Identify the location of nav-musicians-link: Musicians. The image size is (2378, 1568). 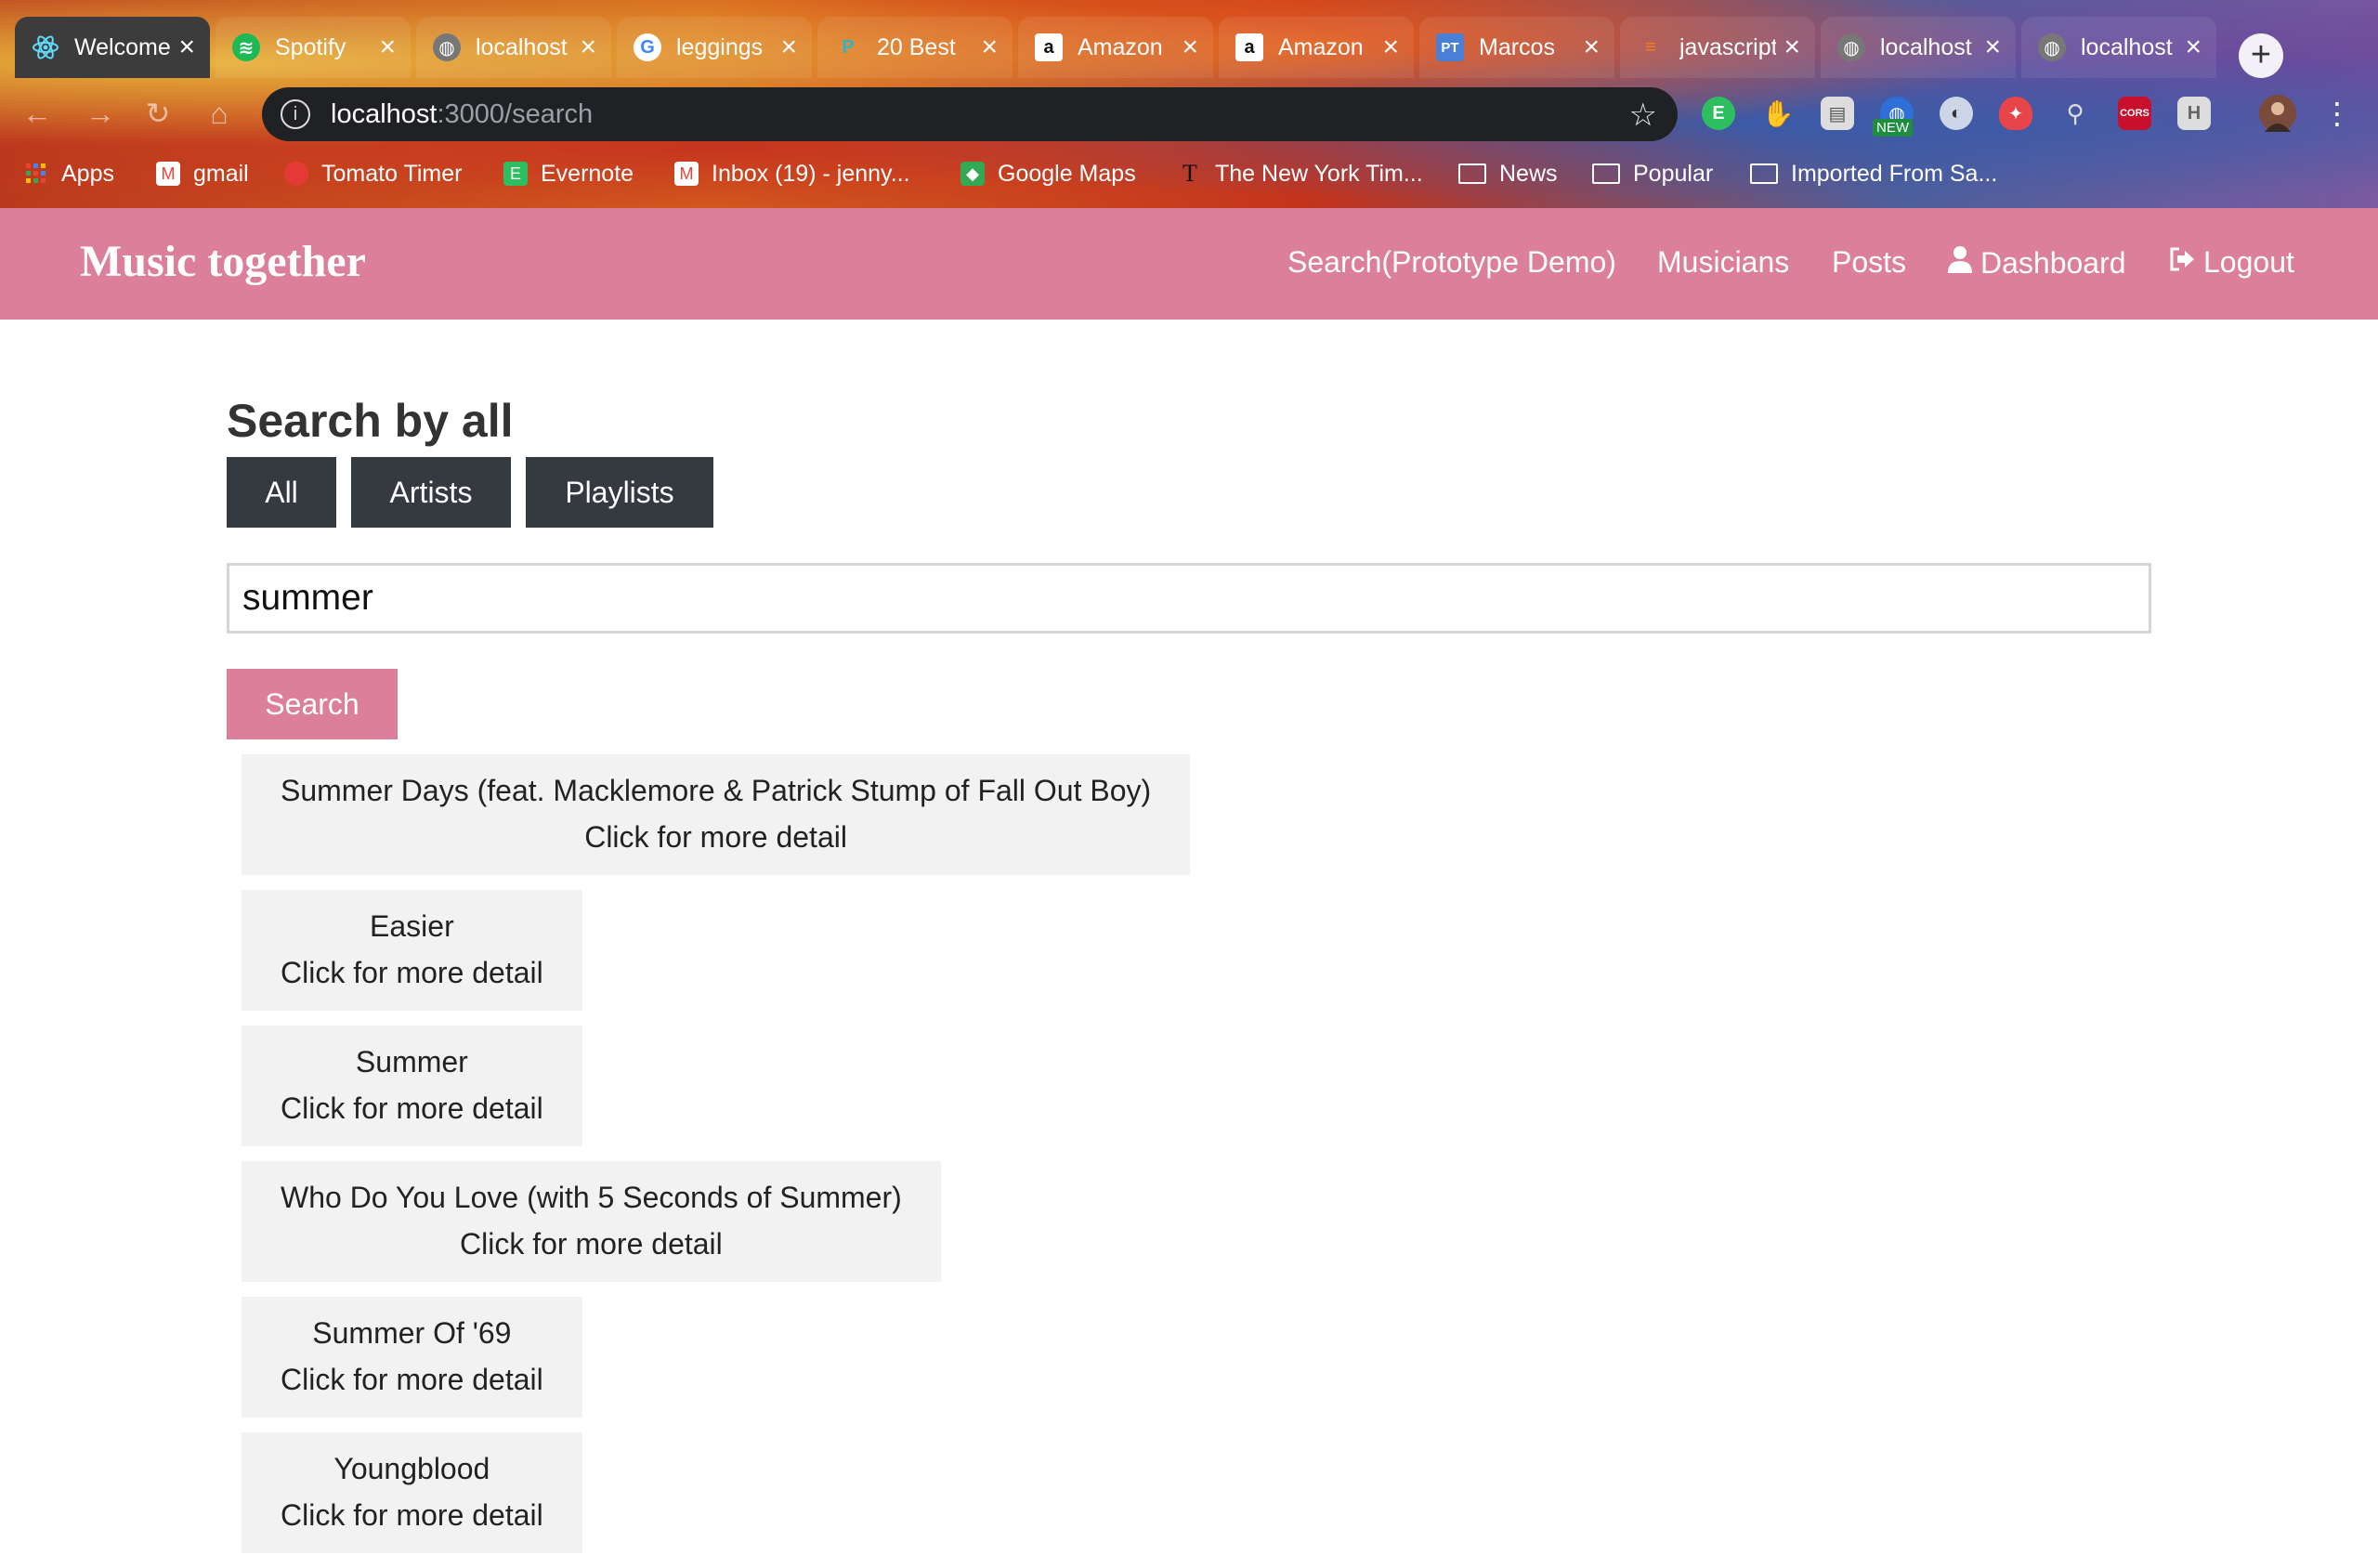
(1723, 262).